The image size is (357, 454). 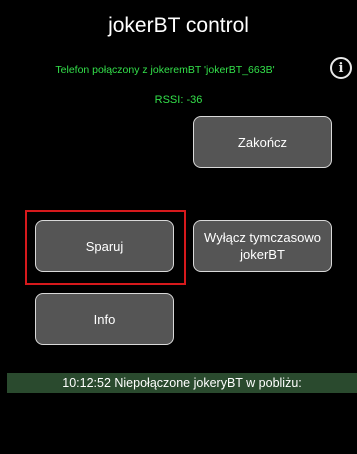 What do you see at coordinates (262, 254) in the screenshot?
I see `disable-button-line2: jokerBT` at bounding box center [262, 254].